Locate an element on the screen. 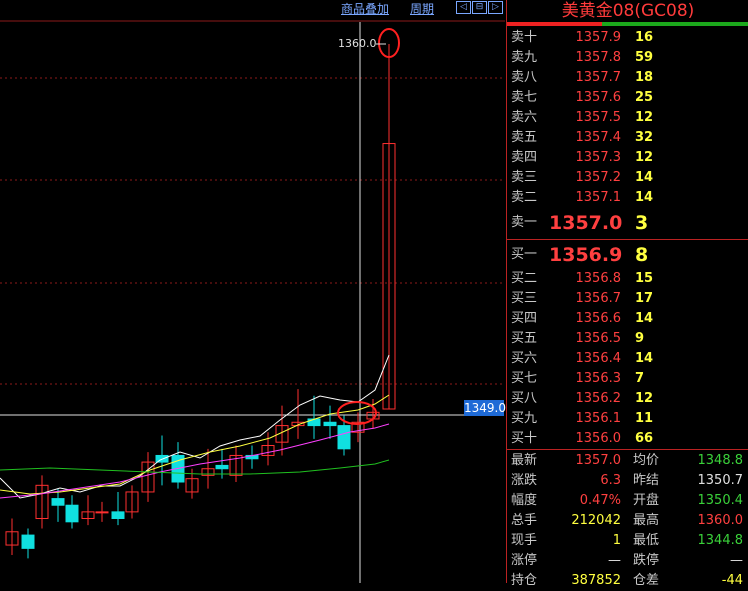 This screenshot has height=591, width=748. stats-label: 开盘 is located at coordinates (646, 500).